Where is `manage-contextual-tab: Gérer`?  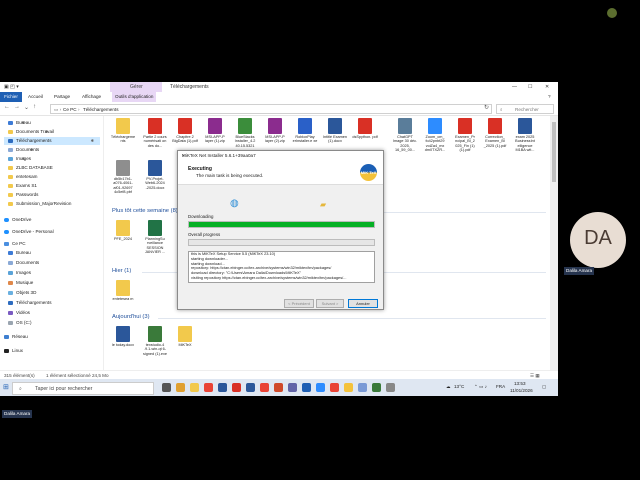 manage-contextual-tab: Gérer is located at coordinates (136, 87).